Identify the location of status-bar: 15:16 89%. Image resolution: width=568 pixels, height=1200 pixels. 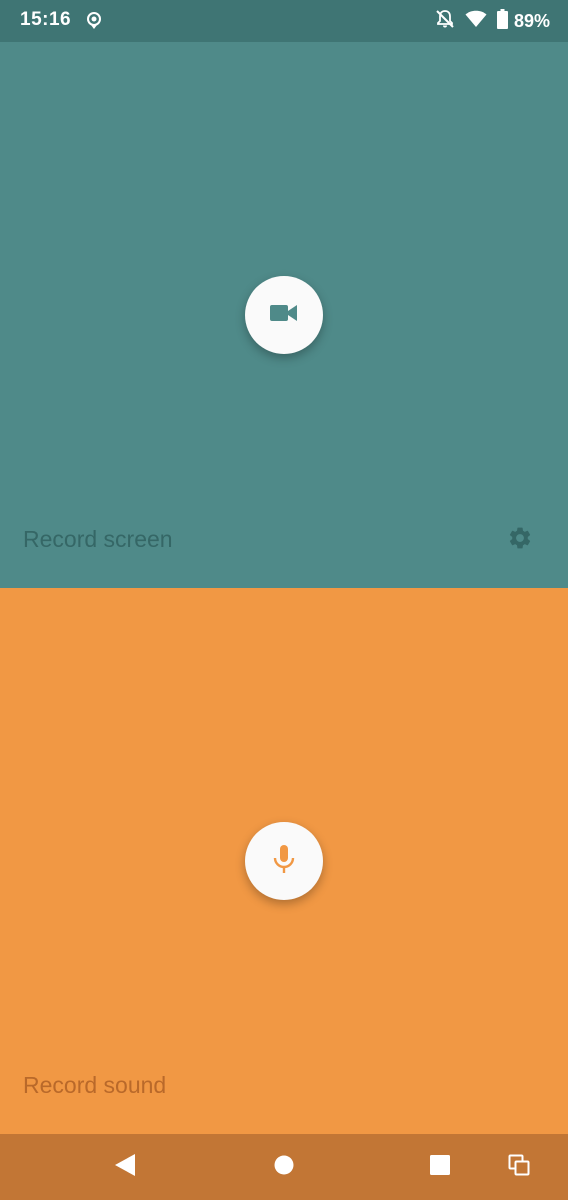
(284, 21).